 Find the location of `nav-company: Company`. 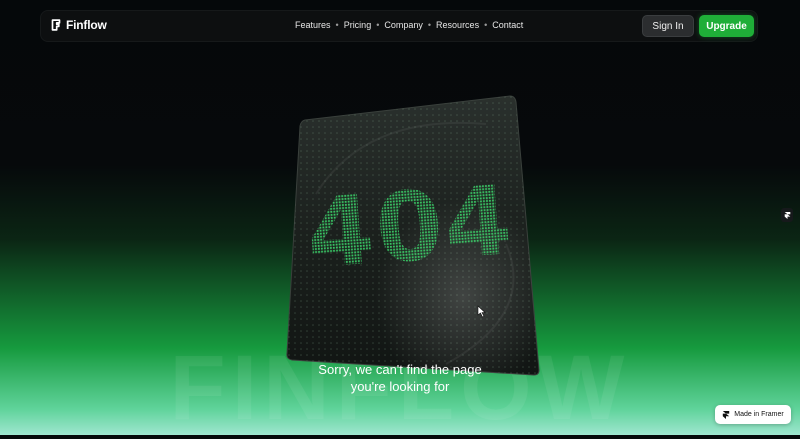

nav-company: Company is located at coordinates (403, 25).